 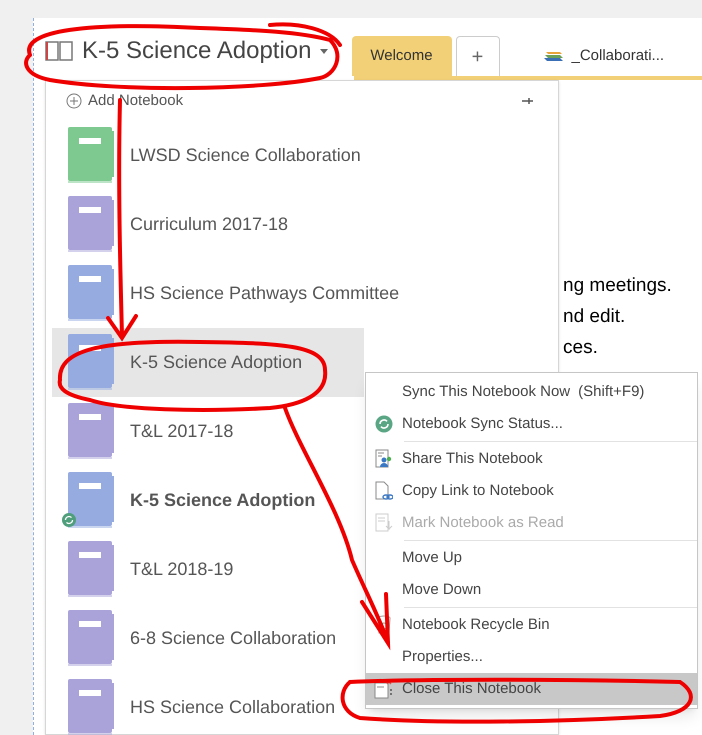 What do you see at coordinates (581, 348) in the screenshot?
I see `page-text: ces.` at bounding box center [581, 348].